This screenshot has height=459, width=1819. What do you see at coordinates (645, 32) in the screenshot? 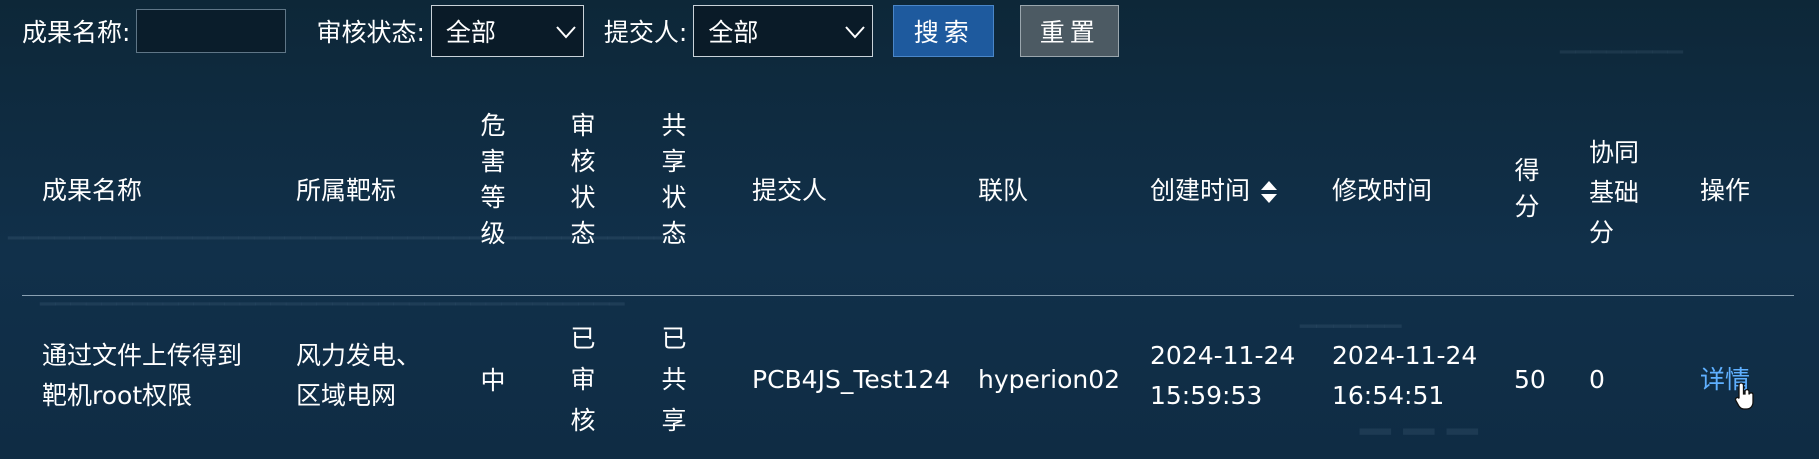
I see `submitter-filter-label: 提交人:` at bounding box center [645, 32].